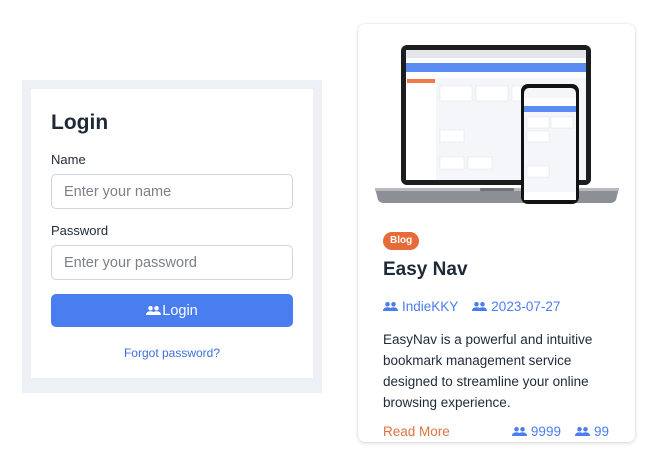  Describe the element at coordinates (545, 431) in the screenshot. I see `views-value: 9999` at that location.